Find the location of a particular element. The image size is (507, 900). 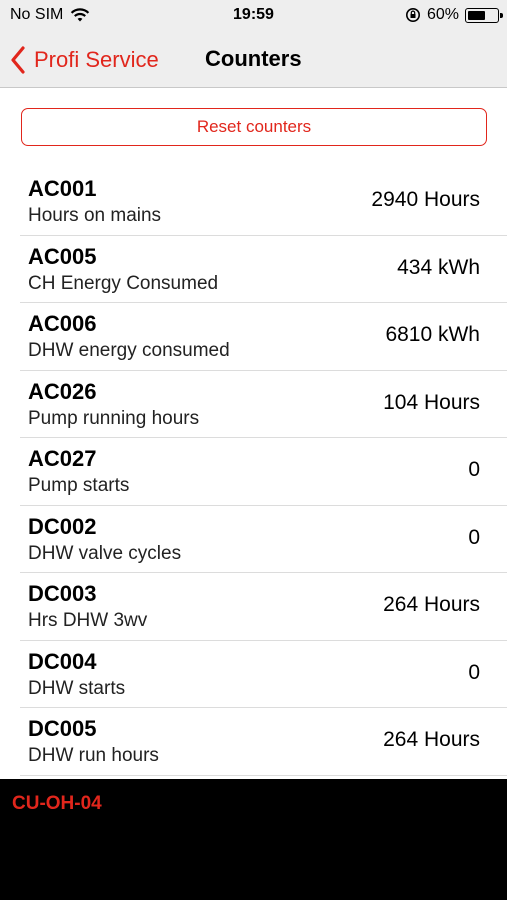

battery-tip is located at coordinates (501, 15).